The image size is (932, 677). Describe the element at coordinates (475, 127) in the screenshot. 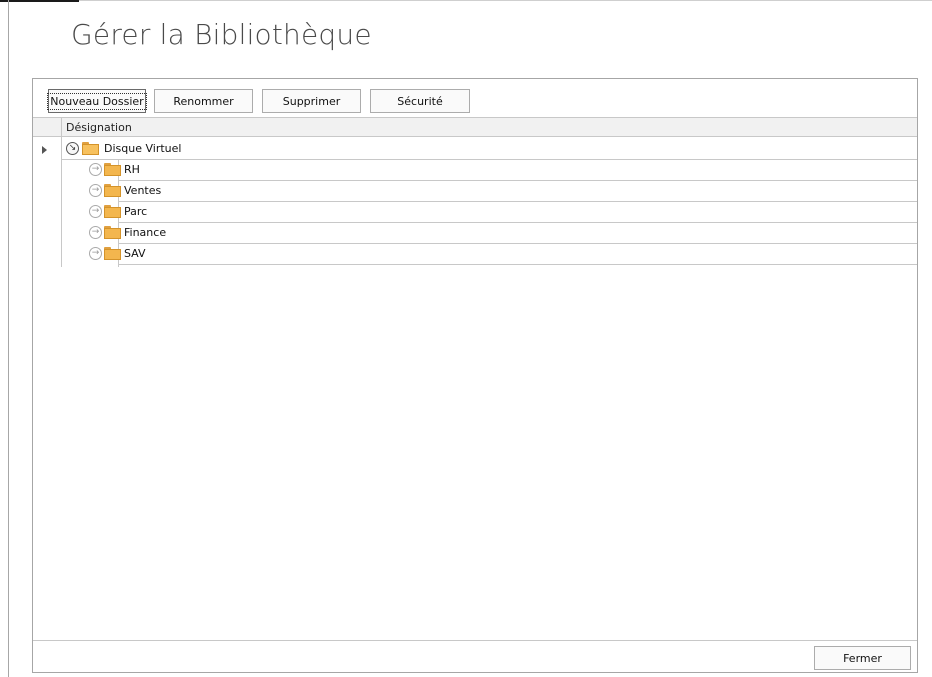

I see `tree-grid-header: Désignation` at that location.